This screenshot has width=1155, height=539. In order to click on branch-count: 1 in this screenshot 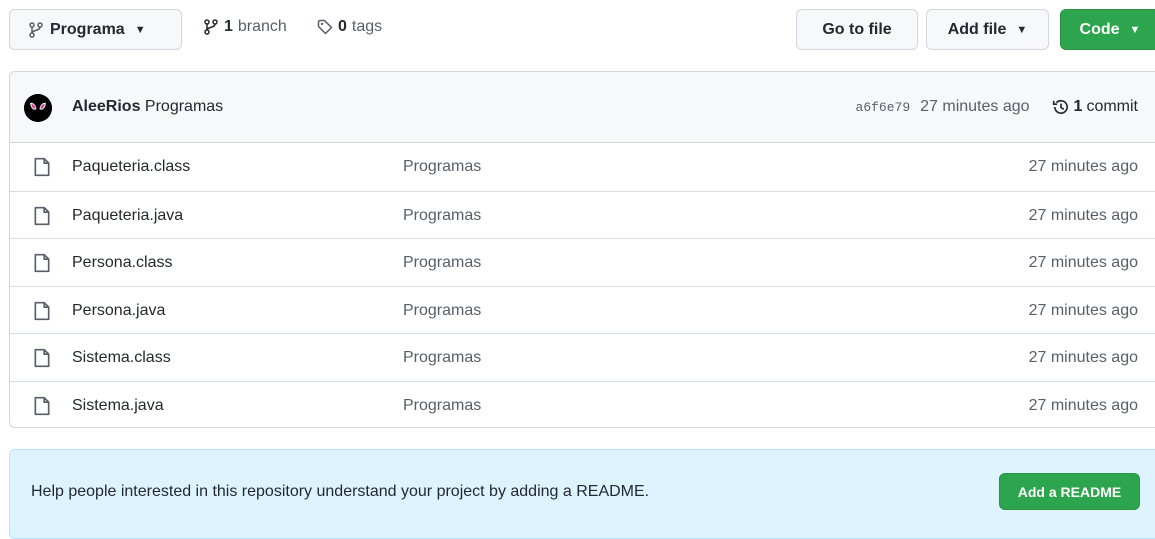, I will do `click(228, 26)`.